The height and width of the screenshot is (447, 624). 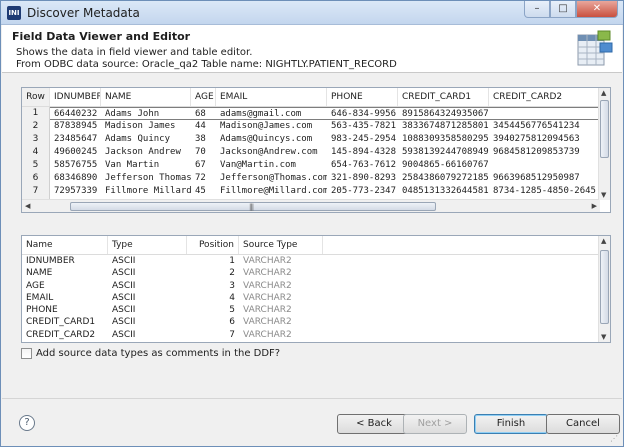 What do you see at coordinates (36, 97) in the screenshot?
I see `column-header: Row` at bounding box center [36, 97].